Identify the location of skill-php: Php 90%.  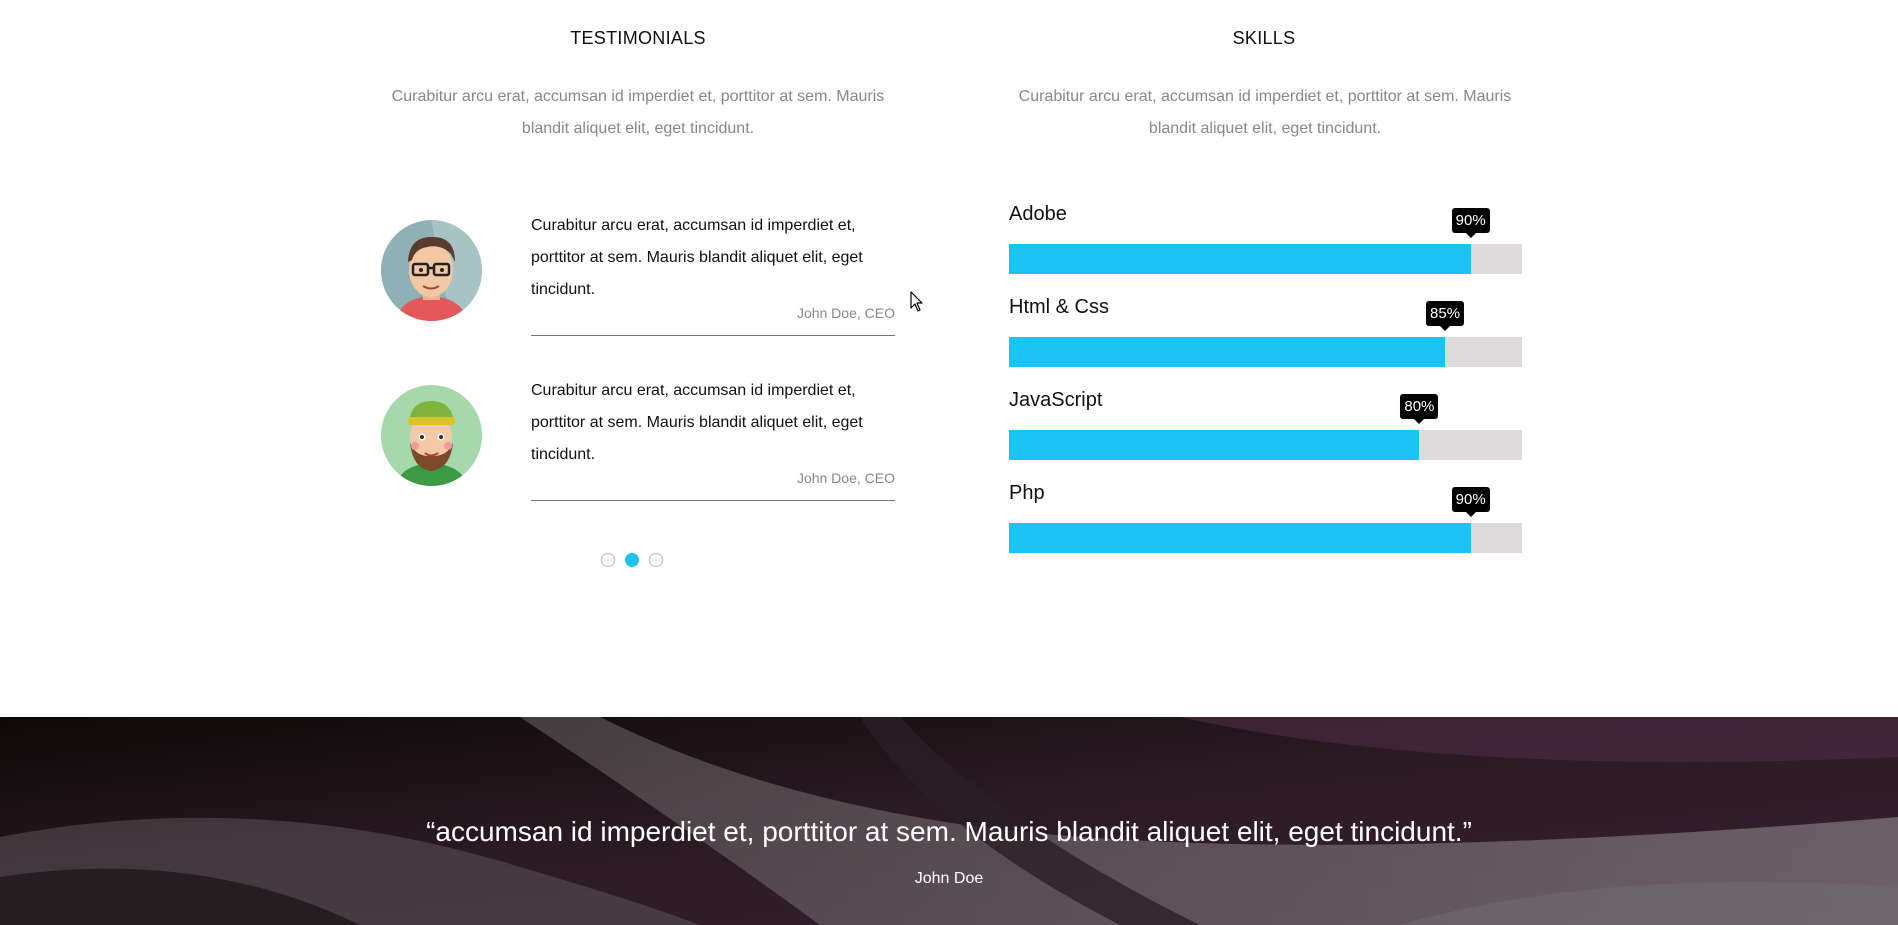
(1265, 527).